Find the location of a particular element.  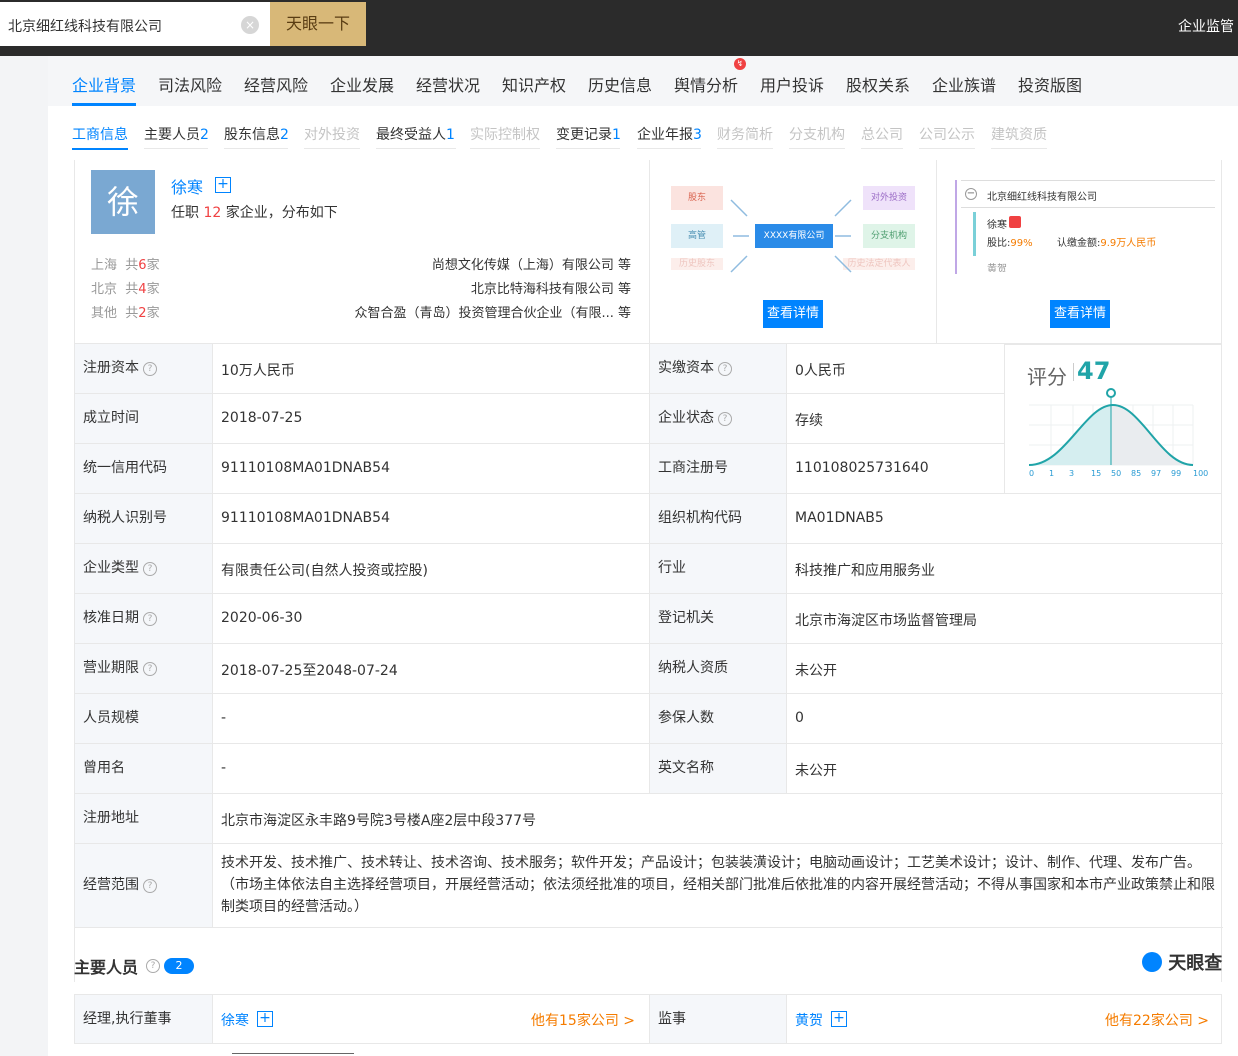

tab-equity: 股权关系 is located at coordinates (878, 84).